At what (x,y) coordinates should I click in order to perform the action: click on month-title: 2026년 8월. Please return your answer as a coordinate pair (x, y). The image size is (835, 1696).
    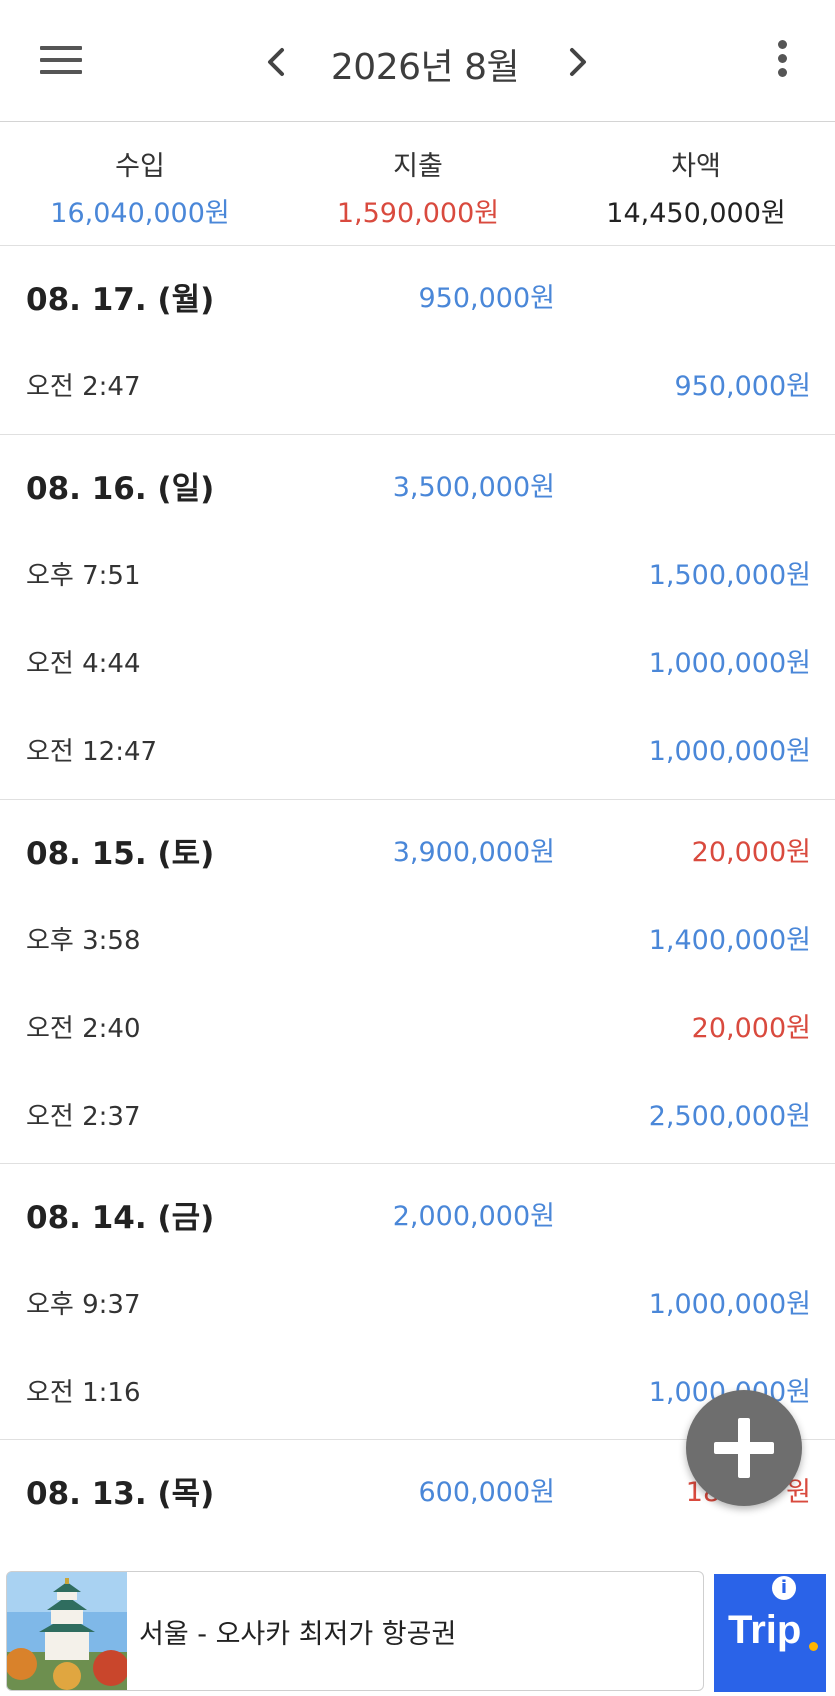
    Looking at the image, I should click on (425, 64).